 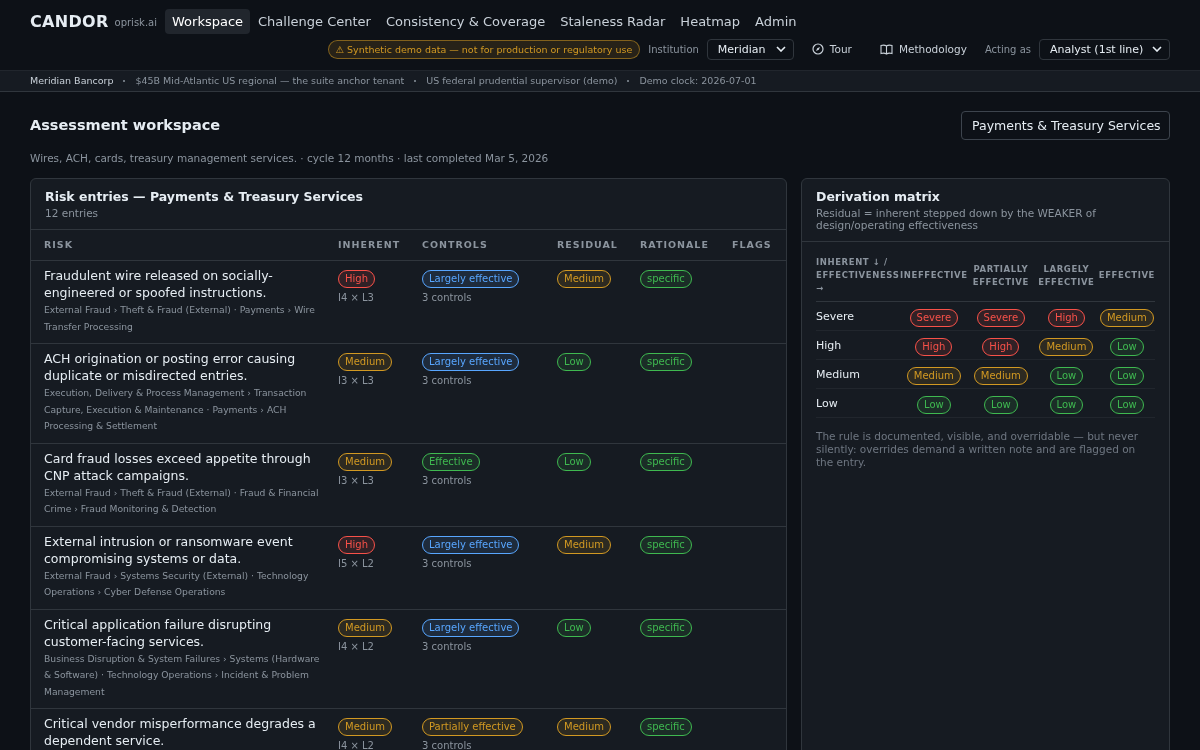 What do you see at coordinates (356, 563) in the screenshot?
I see `score-text: I5 × L2` at bounding box center [356, 563].